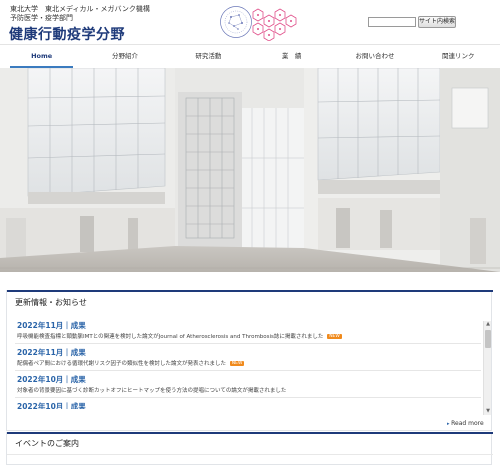  I want to click on site-logo, so click(264, 22).